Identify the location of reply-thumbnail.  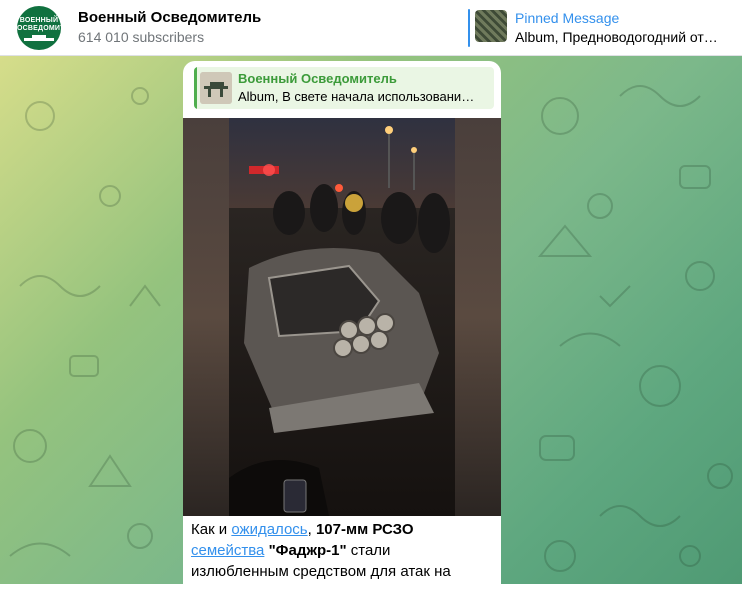
(216, 88).